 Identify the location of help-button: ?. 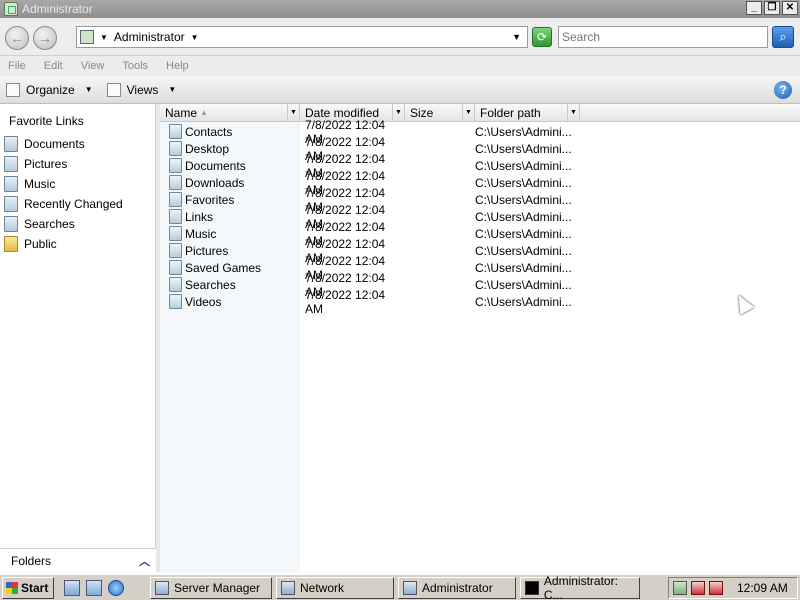
(783, 90).